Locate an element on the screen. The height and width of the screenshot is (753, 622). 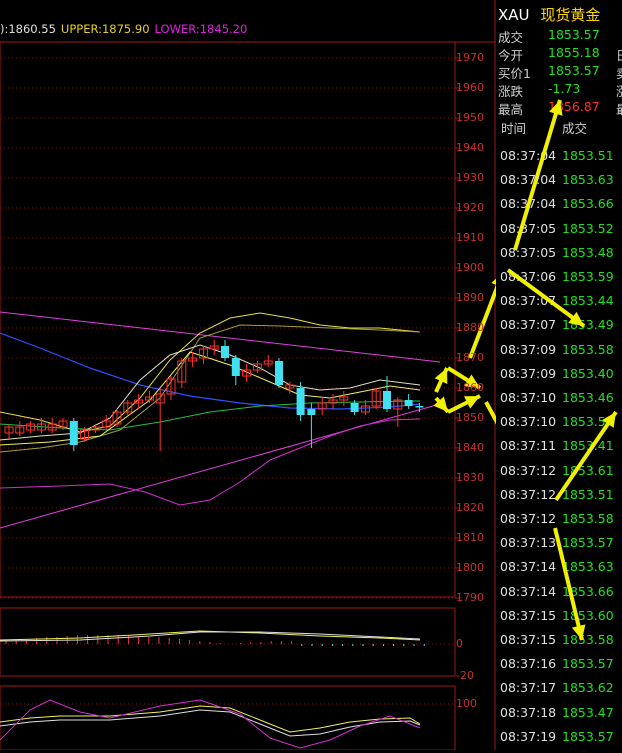
quote-name: 现货黄金 is located at coordinates (570, 15).